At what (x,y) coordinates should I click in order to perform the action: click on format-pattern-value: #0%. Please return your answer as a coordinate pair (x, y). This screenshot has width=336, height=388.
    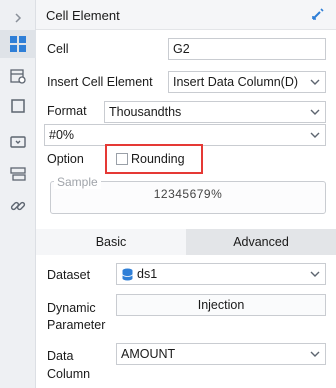
    Looking at the image, I should click on (62, 135).